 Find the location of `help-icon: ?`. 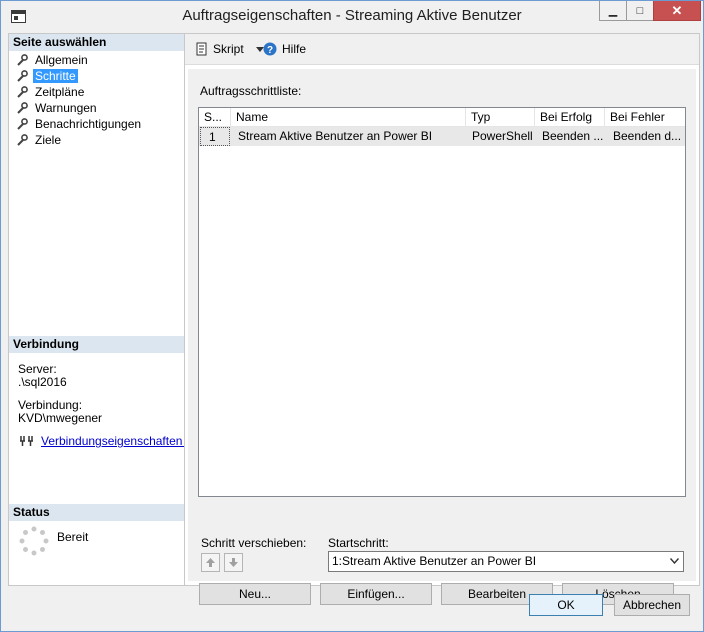

help-icon: ? is located at coordinates (270, 49).